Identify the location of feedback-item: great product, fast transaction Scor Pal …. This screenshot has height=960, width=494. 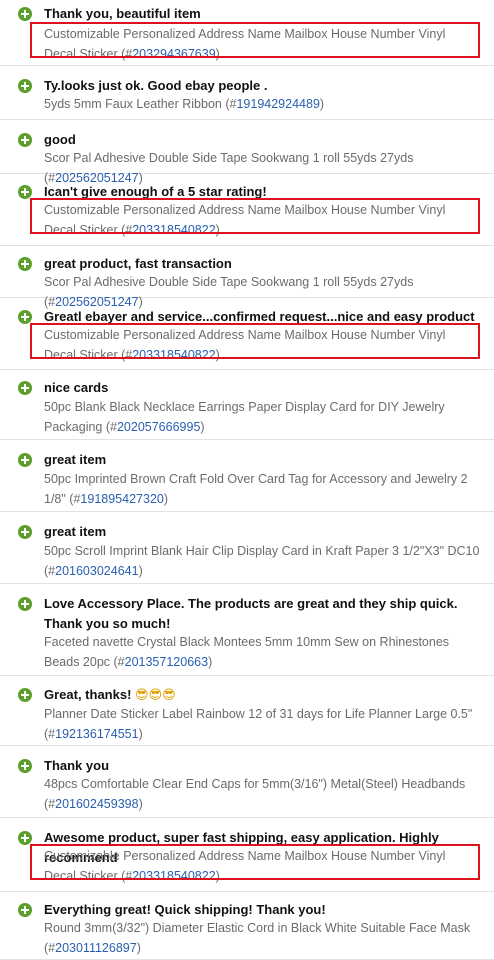
(247, 277).